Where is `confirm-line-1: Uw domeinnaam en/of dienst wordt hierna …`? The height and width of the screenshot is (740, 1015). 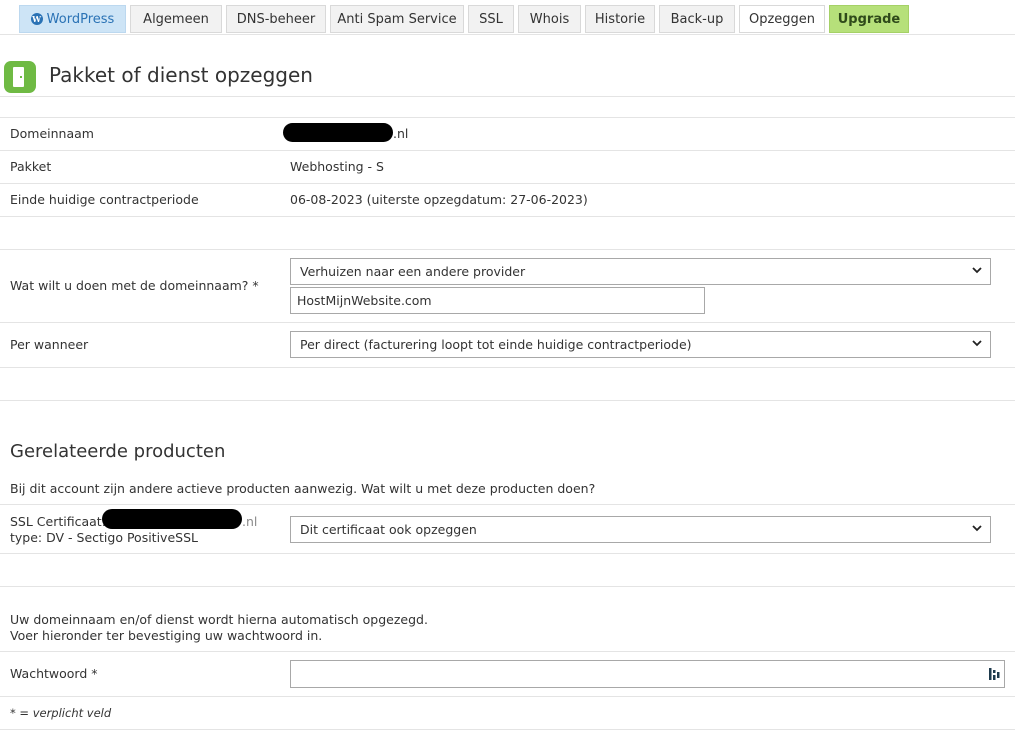 confirm-line-1: Uw domeinnaam en/of dienst wordt hierna … is located at coordinates (219, 619).